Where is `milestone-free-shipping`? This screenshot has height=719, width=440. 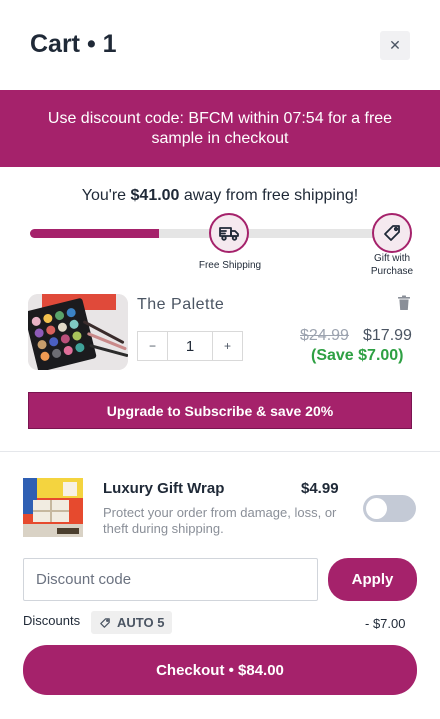
milestone-free-shipping is located at coordinates (229, 233).